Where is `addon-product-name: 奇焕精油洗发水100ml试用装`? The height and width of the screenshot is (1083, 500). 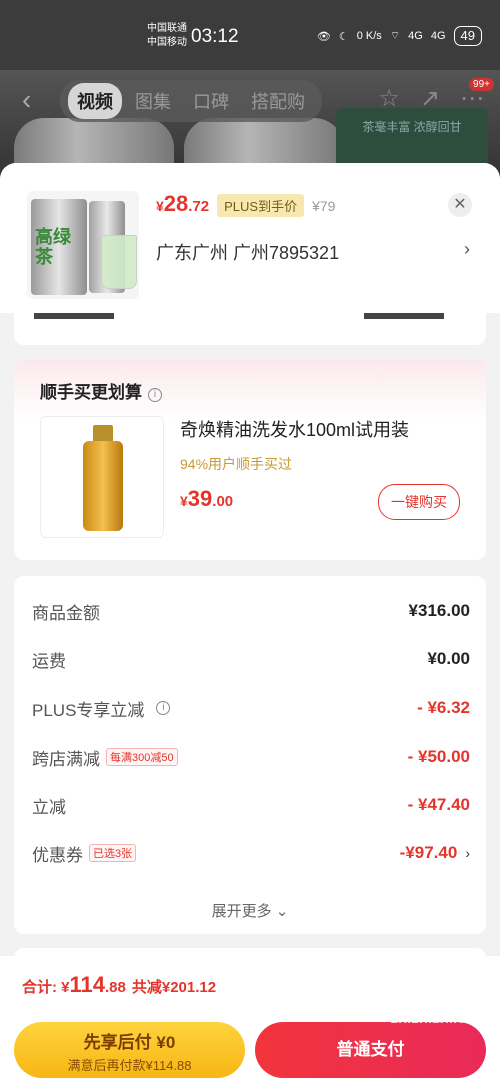
addon-product-name: 奇焕精油洗发水100ml试用装 is located at coordinates (294, 429).